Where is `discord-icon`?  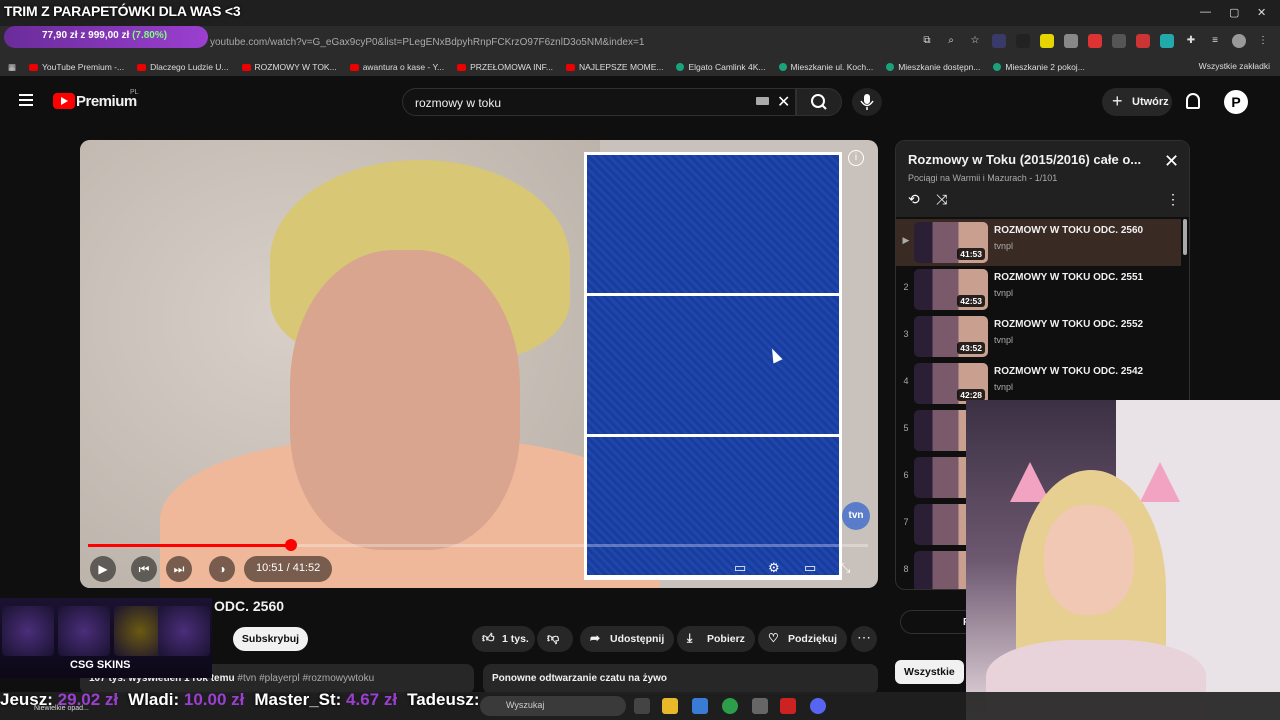 discord-icon is located at coordinates (818, 706).